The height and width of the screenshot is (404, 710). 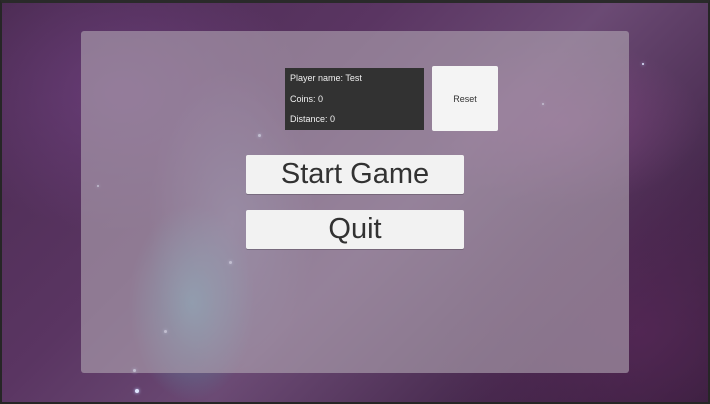 What do you see at coordinates (465, 98) in the screenshot?
I see `reset-button: Reset` at bounding box center [465, 98].